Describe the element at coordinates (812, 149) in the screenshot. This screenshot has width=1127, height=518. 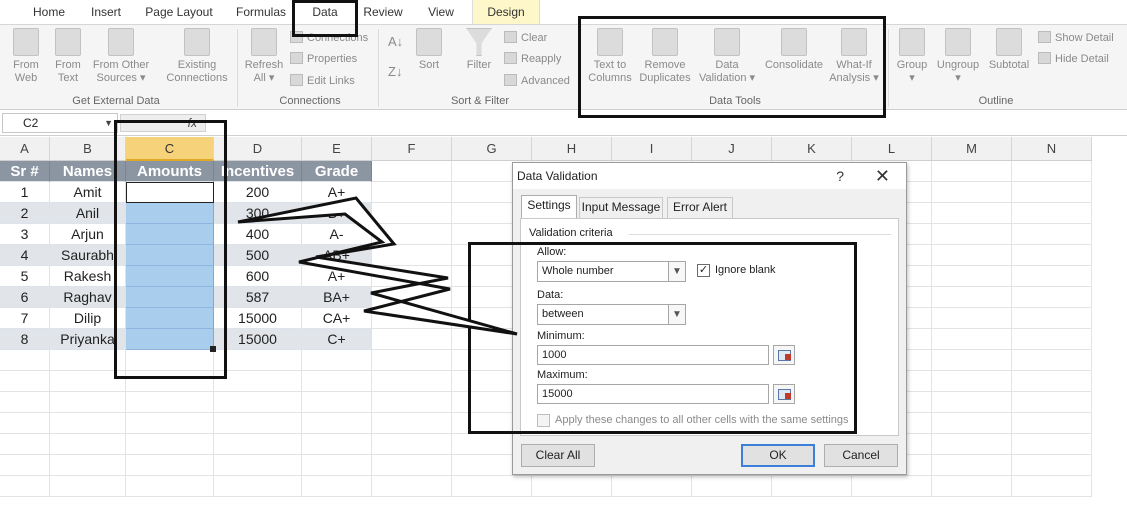
I see `column-header-k: K` at that location.